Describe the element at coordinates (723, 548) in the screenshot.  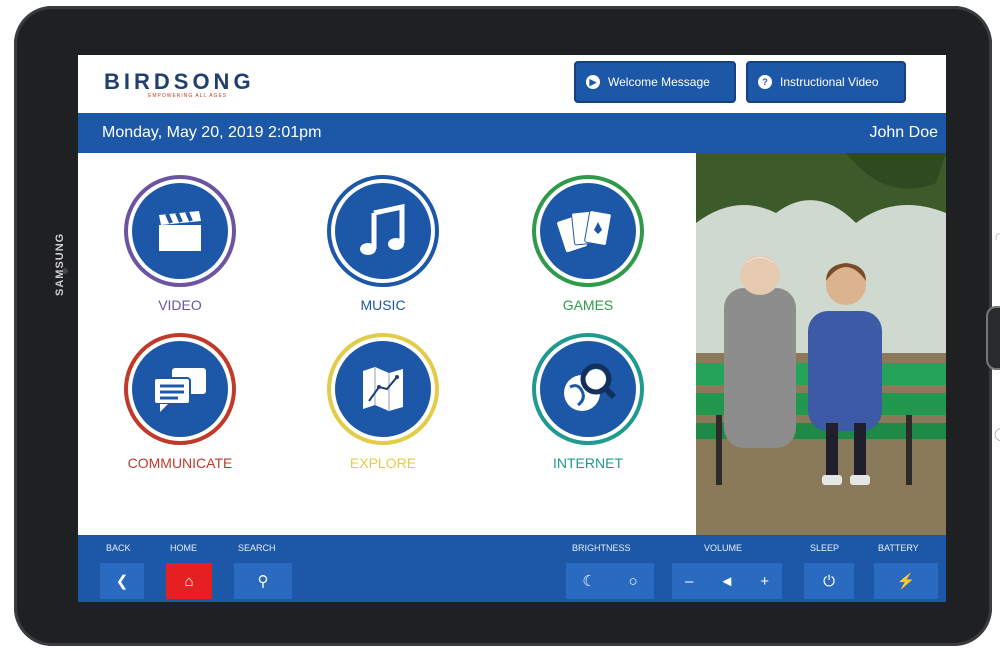
I see `volume-label: VOLUME` at that location.